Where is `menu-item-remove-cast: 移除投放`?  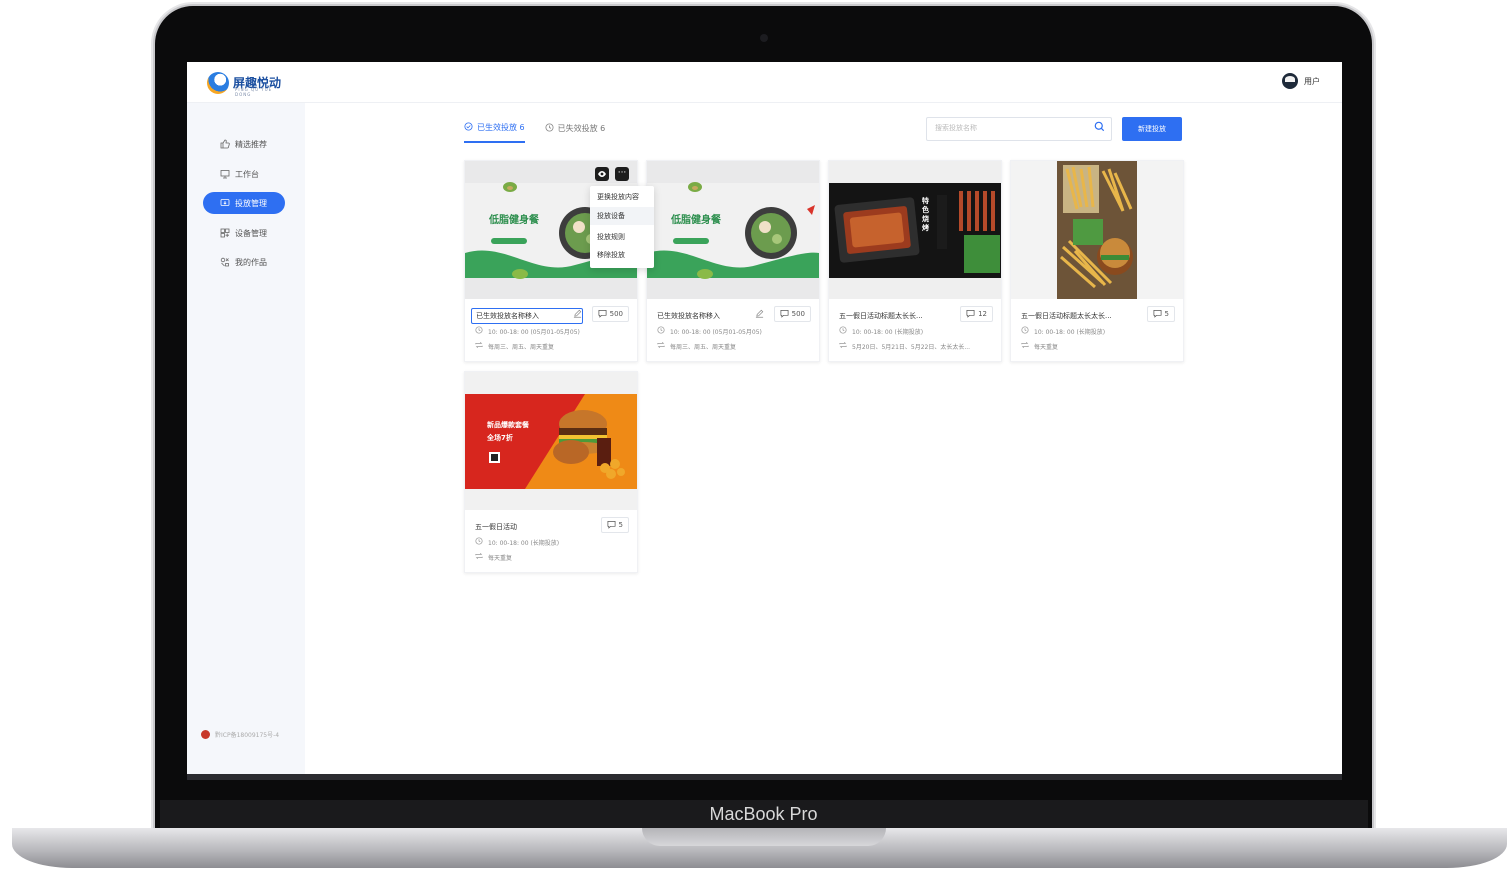 menu-item-remove-cast: 移除投放 is located at coordinates (622, 255).